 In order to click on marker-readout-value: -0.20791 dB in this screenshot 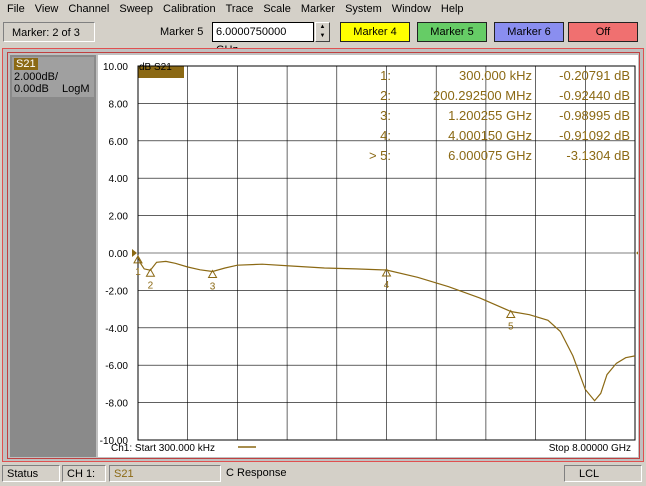, I will do `click(594, 75)`.